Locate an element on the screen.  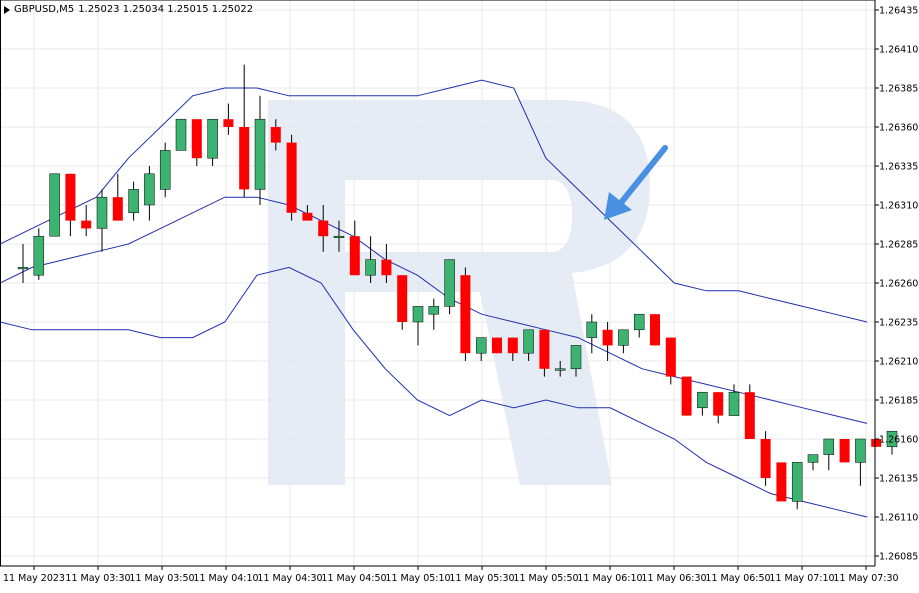
y-tick-label: 1.26285 is located at coordinates (898, 245).